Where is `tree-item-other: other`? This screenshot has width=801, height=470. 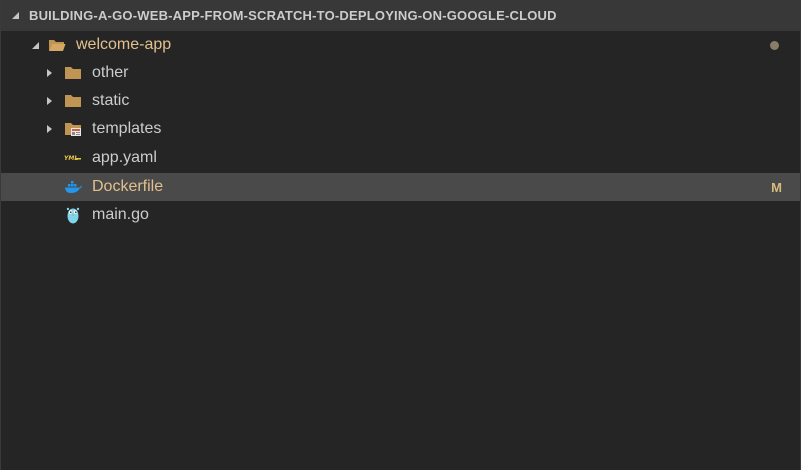
tree-item-other: other is located at coordinates (400, 73).